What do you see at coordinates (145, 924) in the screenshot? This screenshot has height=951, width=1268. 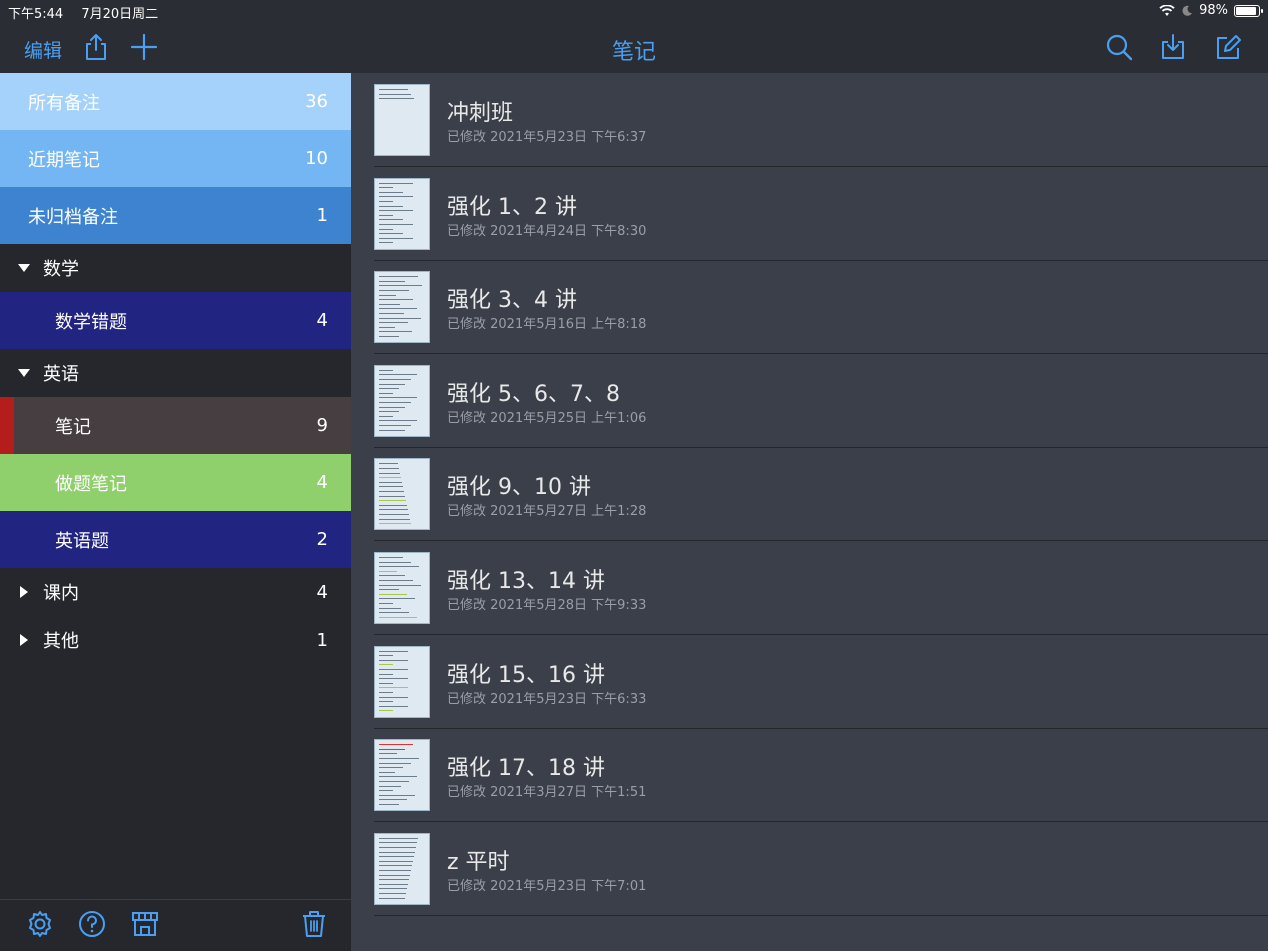 I see `store-icon` at bounding box center [145, 924].